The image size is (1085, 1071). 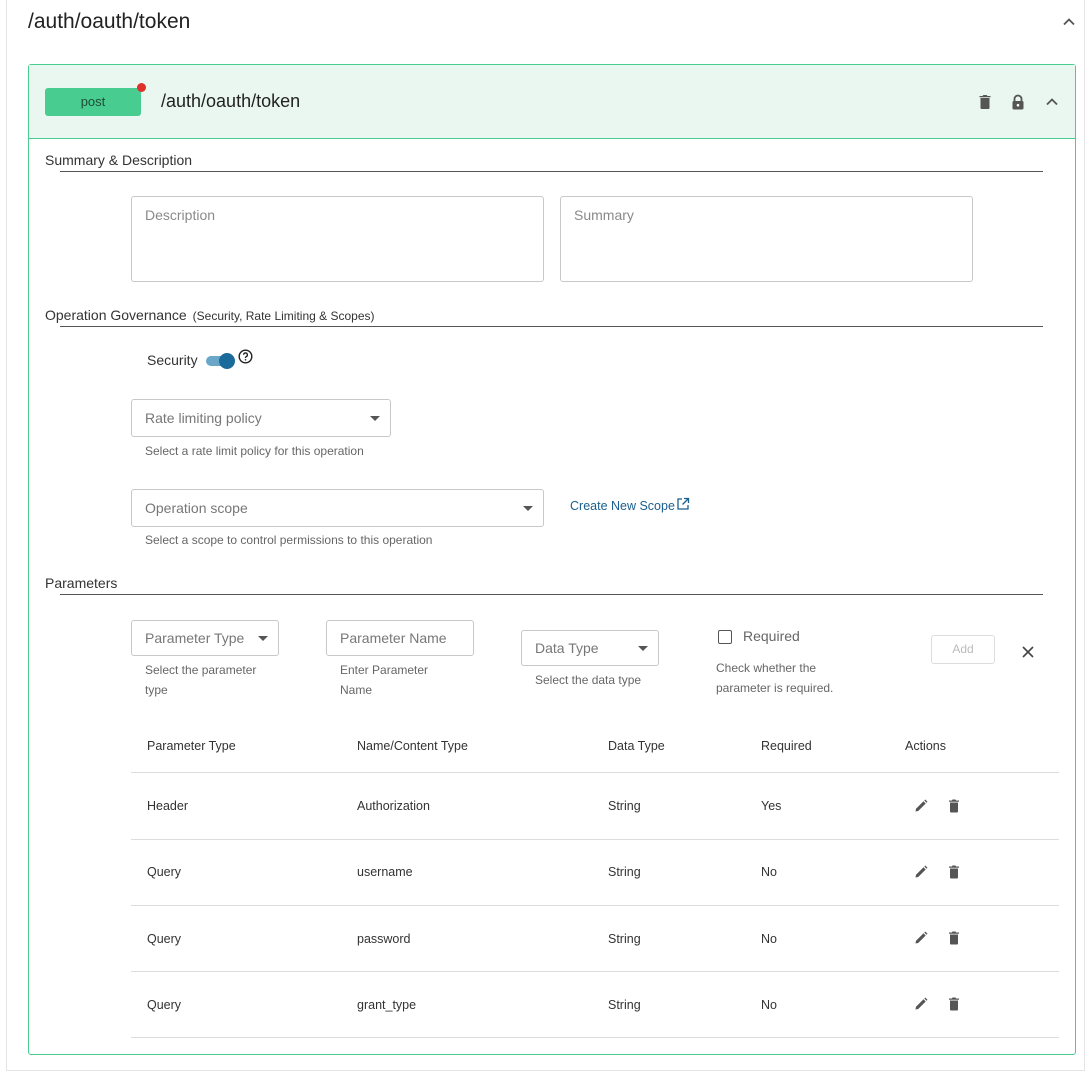 What do you see at coordinates (384, 680) in the screenshot?
I see `parameter-name-helper: Enter Parameter Name` at bounding box center [384, 680].